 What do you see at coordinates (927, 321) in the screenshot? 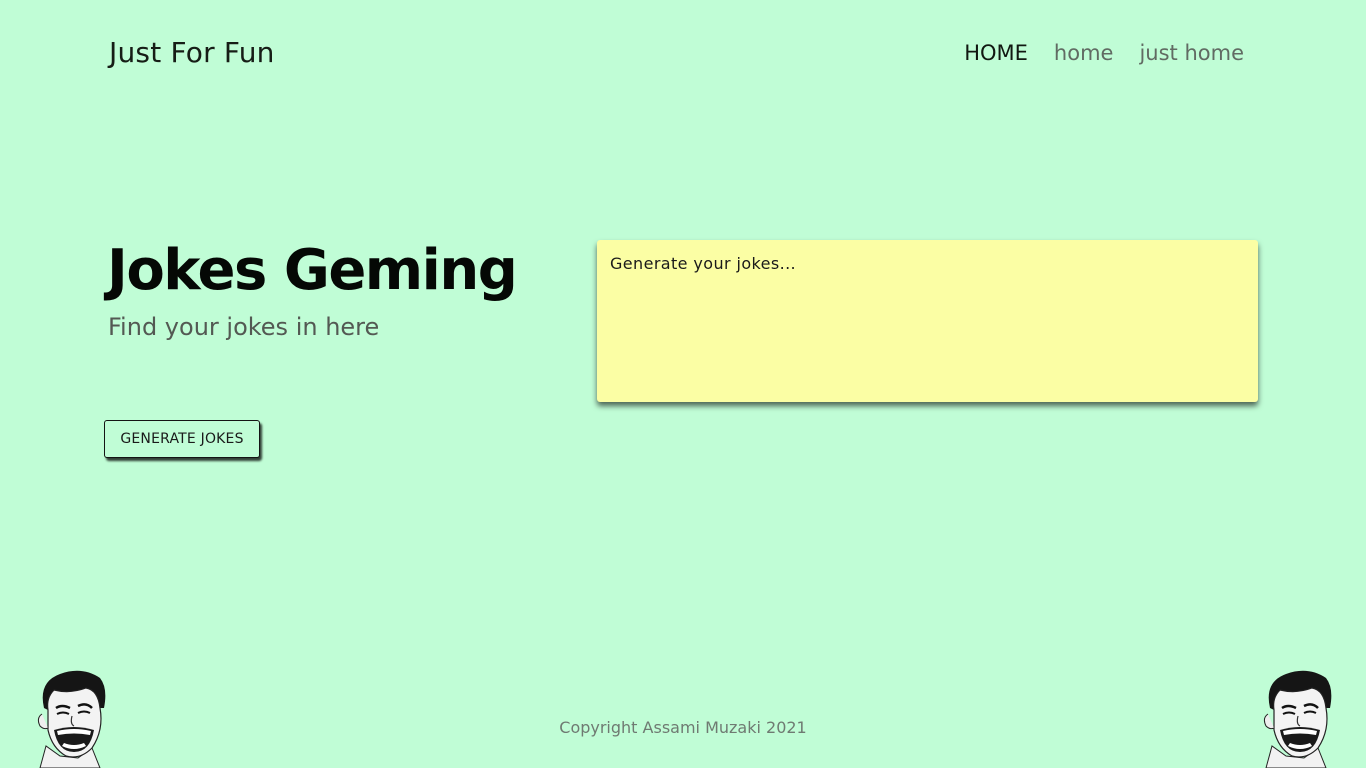
I see `joke-output-textarea` at bounding box center [927, 321].